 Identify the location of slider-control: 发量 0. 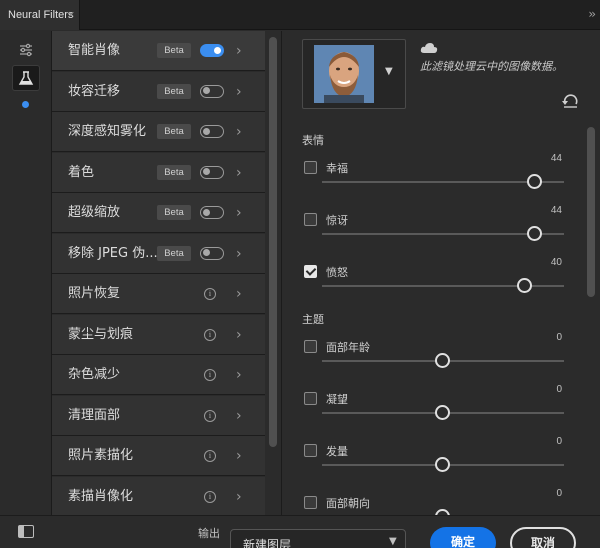
(433, 463).